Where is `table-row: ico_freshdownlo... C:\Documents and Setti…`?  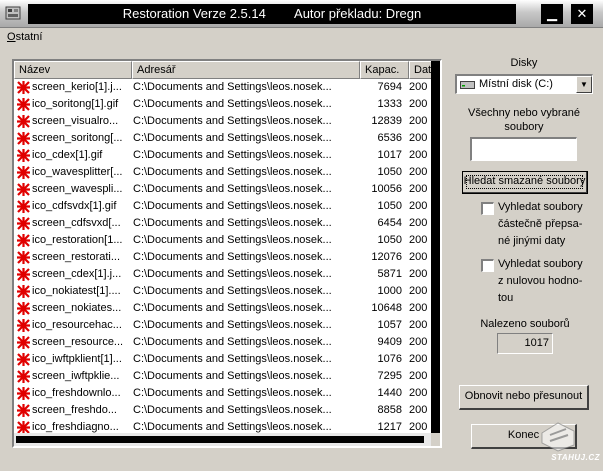 table-row: ico_freshdownlo... C:\Documents and Setti… is located at coordinates (222, 393).